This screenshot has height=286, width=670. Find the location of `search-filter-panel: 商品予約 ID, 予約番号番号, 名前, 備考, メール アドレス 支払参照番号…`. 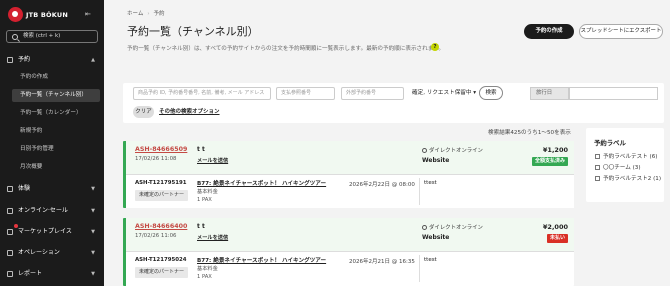

search-filter-panel: 商品予約 ID, 予約番号番号, 名前, 備考, メール アドレス 支払参照番号… is located at coordinates (393, 103).